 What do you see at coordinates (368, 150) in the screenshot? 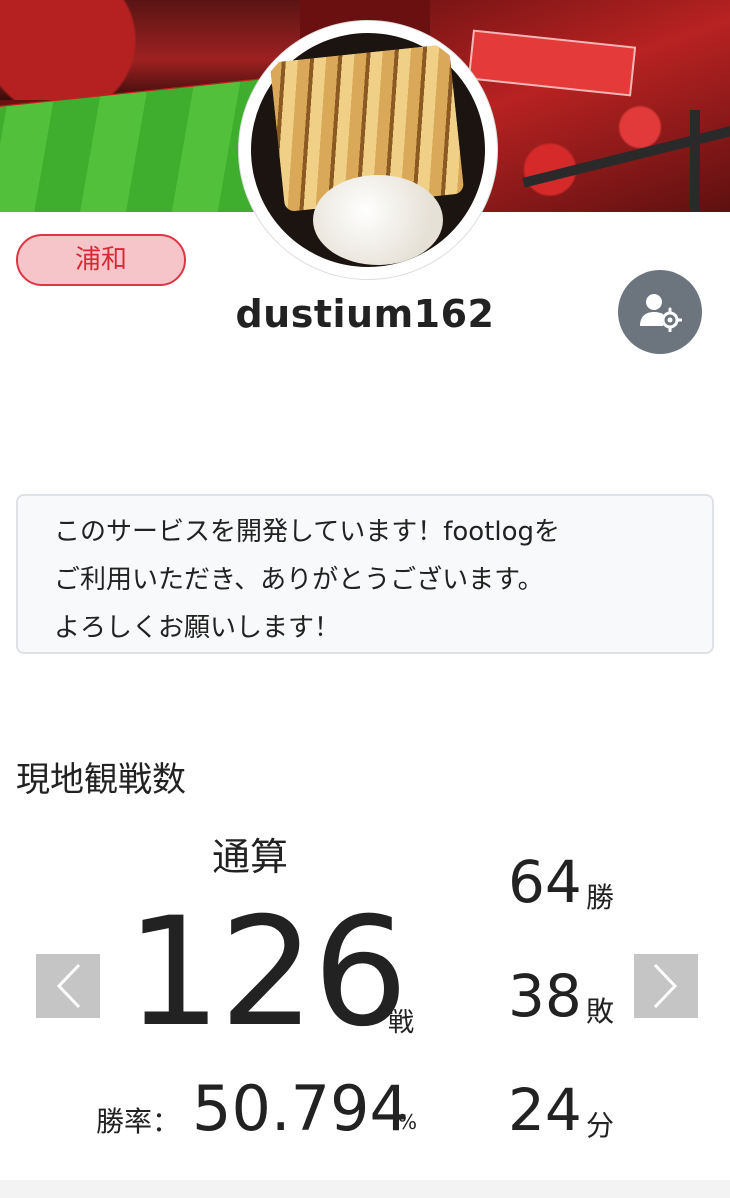
I see `avatar` at bounding box center [368, 150].